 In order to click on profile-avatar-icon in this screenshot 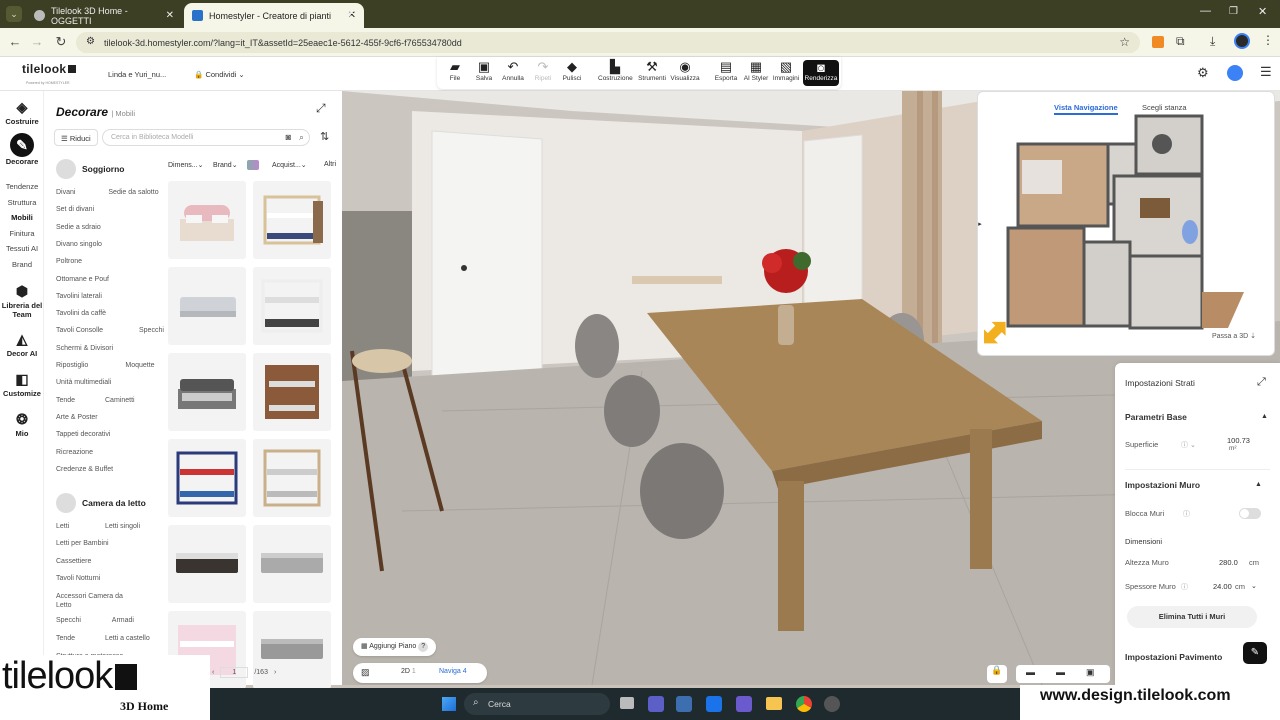, I will do `click(1242, 41)`.